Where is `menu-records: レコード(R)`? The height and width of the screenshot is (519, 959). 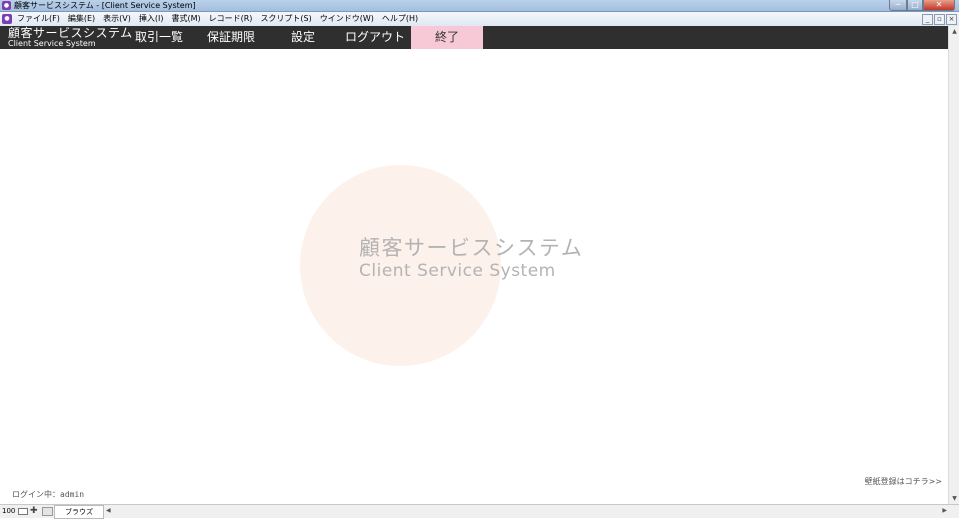
menu-records: レコード(R) is located at coordinates (231, 19).